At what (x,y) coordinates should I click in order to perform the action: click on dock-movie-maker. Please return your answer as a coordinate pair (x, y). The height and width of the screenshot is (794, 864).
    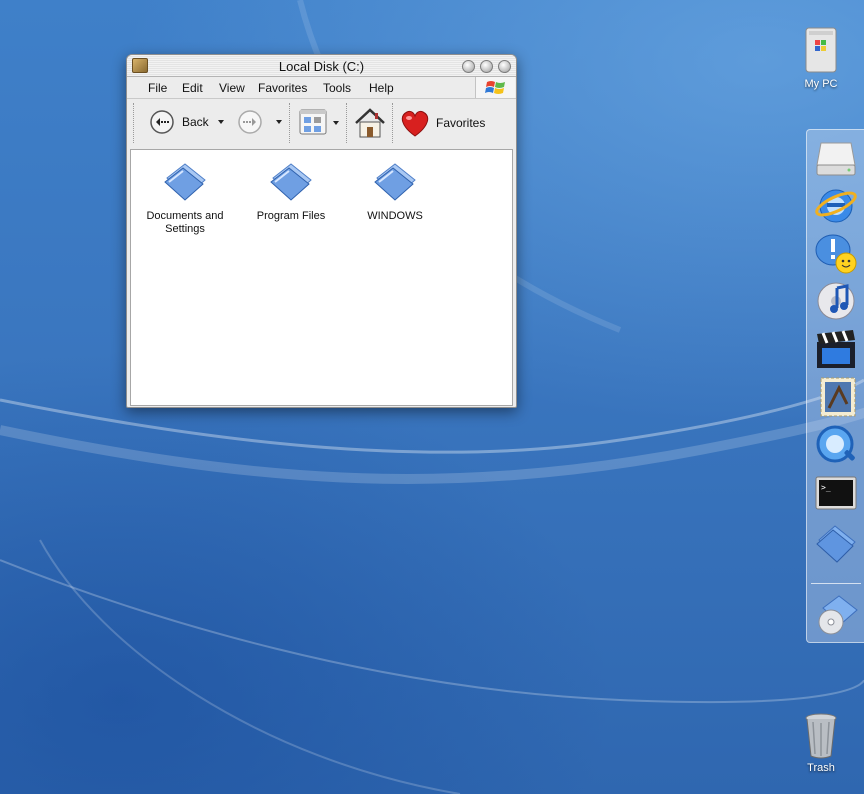
    Looking at the image, I should click on (836, 349).